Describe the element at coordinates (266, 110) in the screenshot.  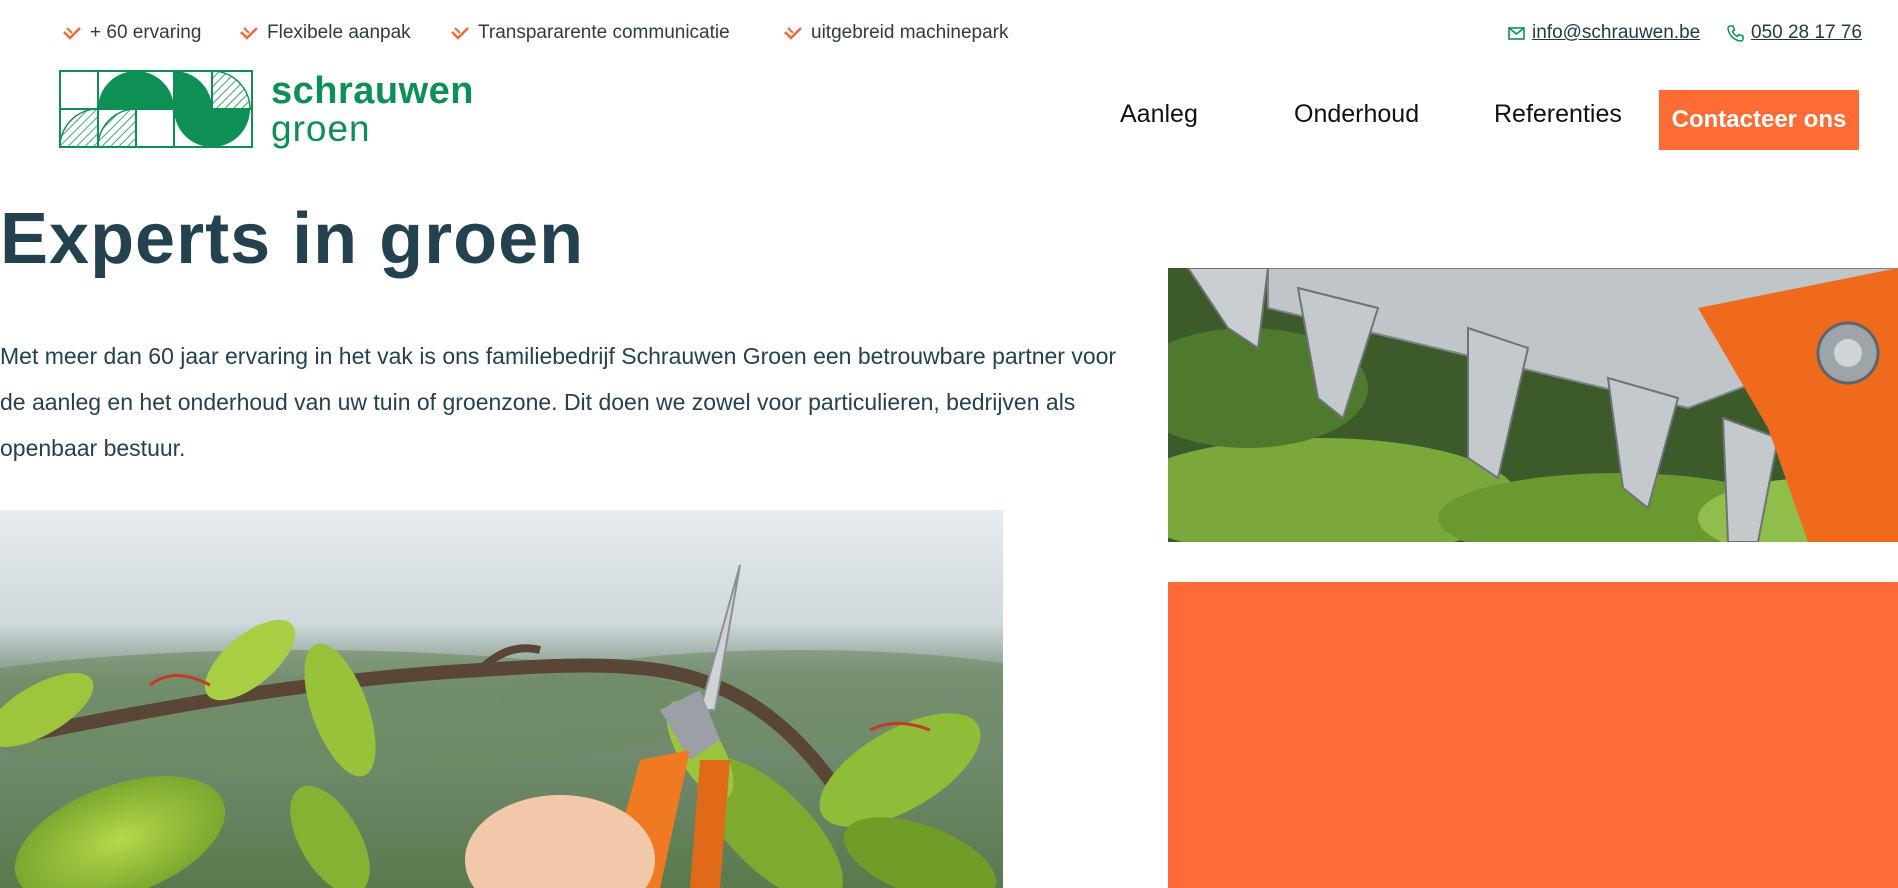
I see `logo: schrauwen groen` at that location.